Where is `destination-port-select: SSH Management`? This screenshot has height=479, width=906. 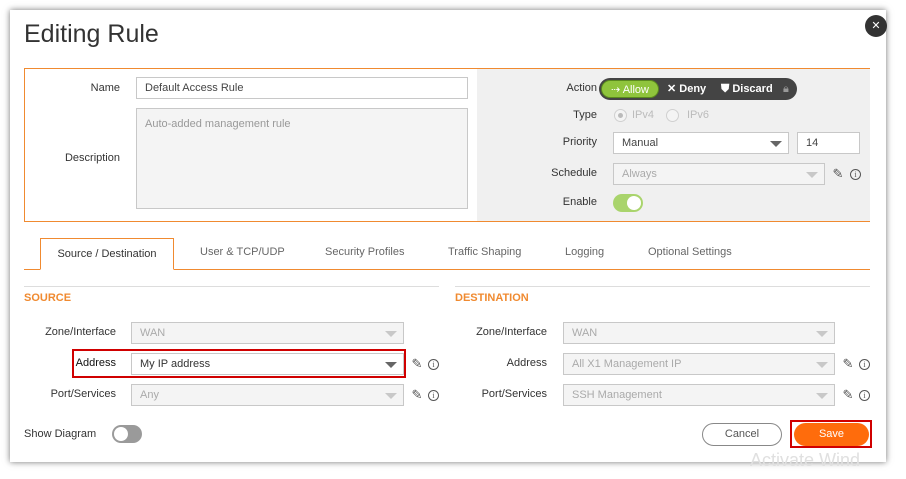 destination-port-select: SSH Management is located at coordinates (699, 395).